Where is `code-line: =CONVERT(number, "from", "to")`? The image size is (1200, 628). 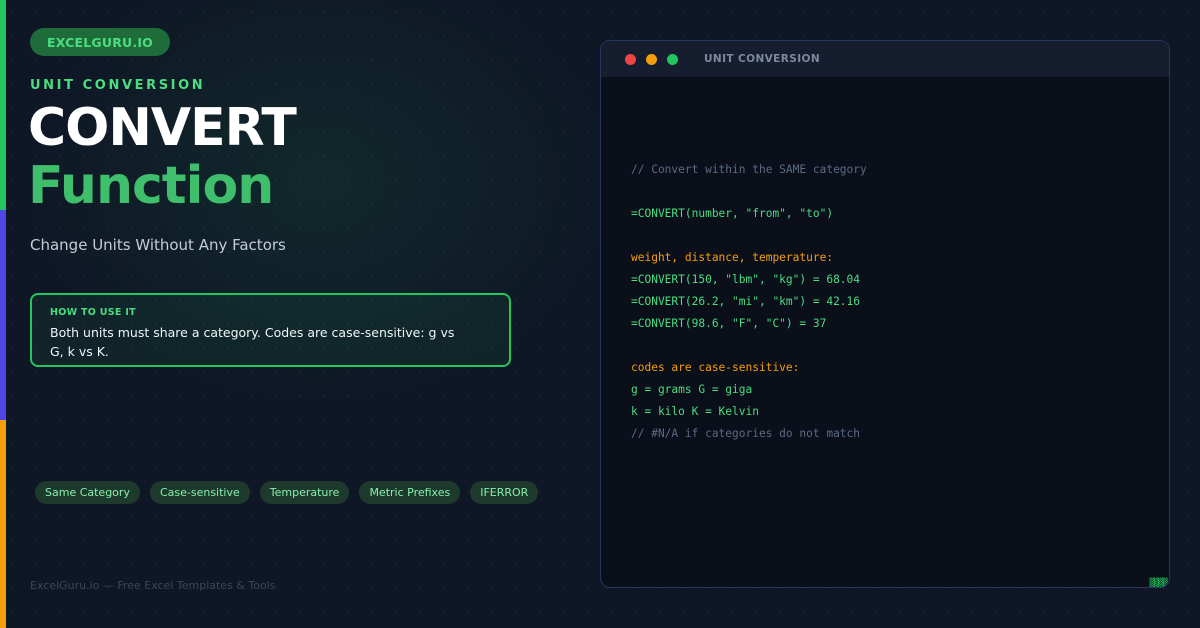
code-line: =CONVERT(number, "from", "to") is located at coordinates (732, 213).